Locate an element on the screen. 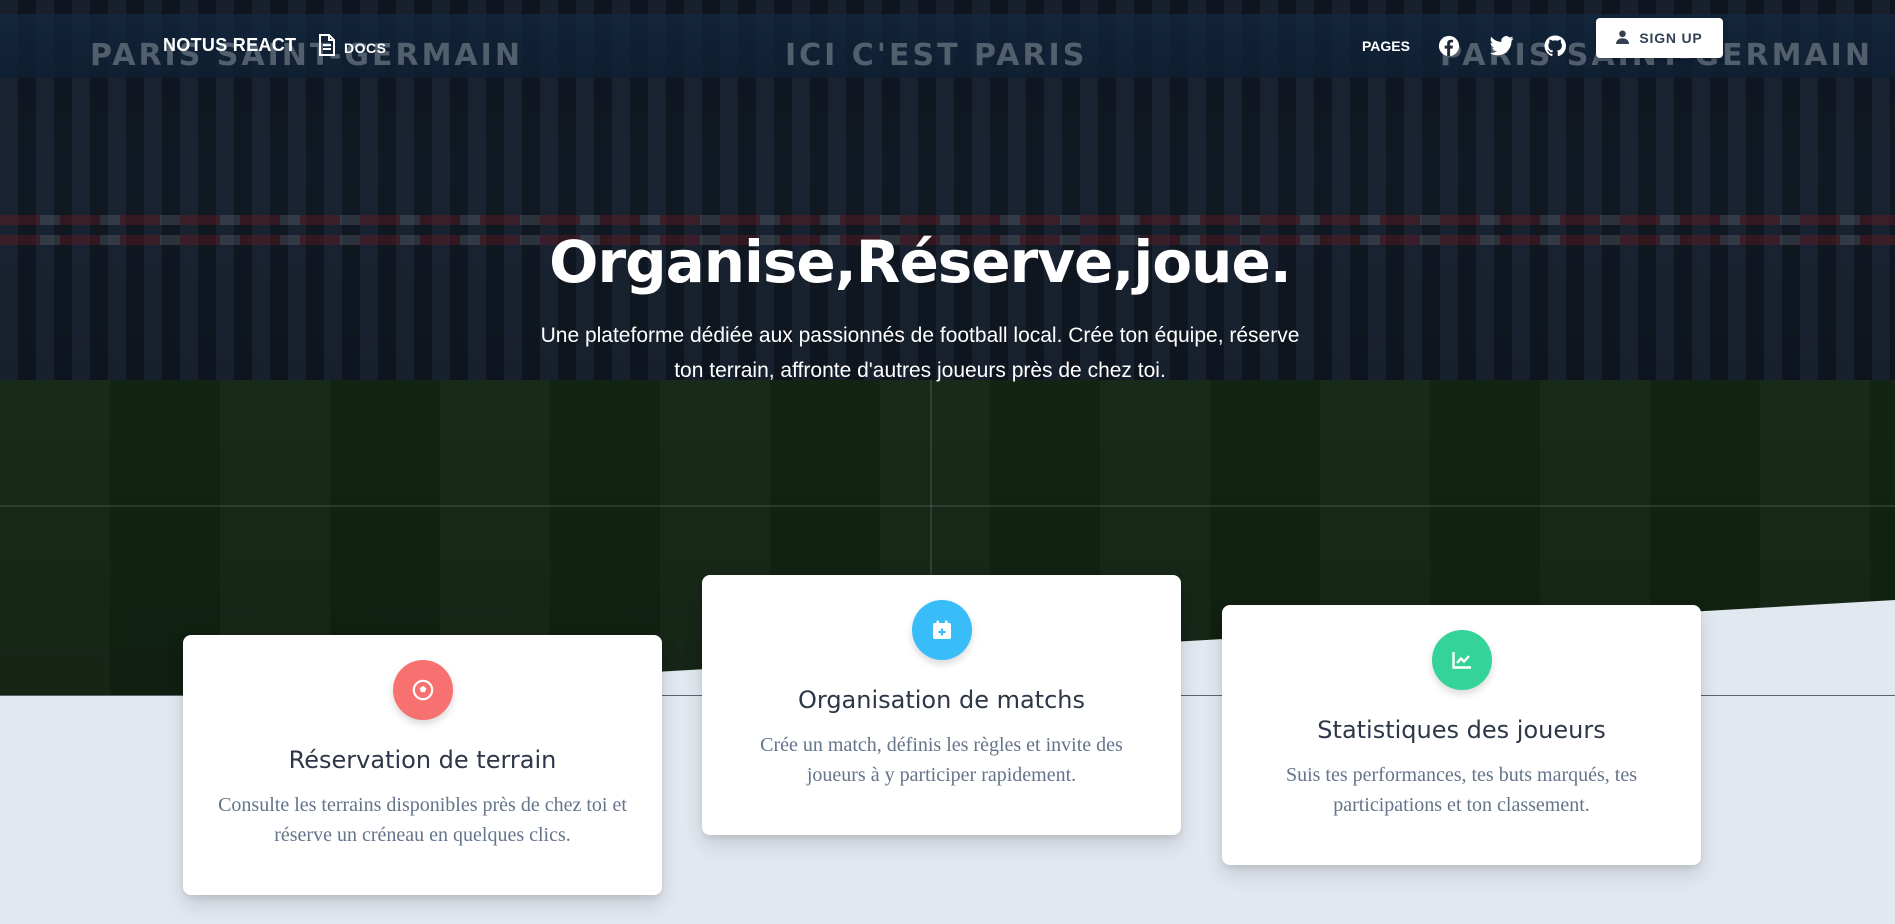 The height and width of the screenshot is (924, 1895). docs-link: DOCS is located at coordinates (352, 47).